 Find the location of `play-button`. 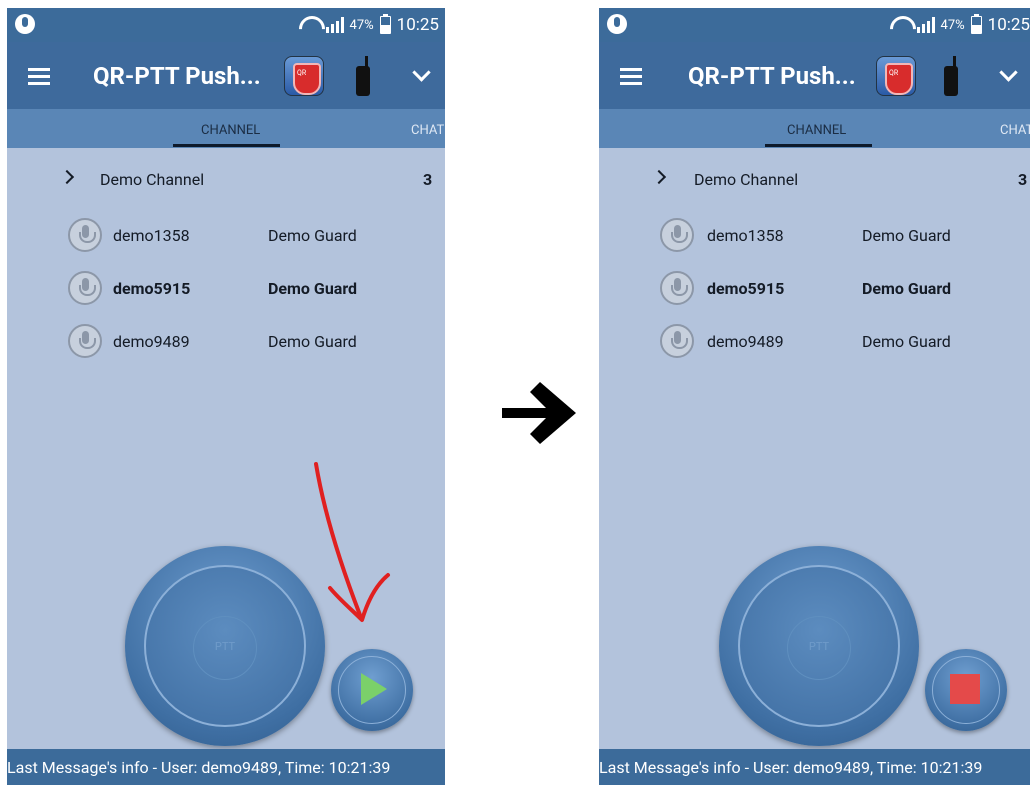

play-button is located at coordinates (372, 690).